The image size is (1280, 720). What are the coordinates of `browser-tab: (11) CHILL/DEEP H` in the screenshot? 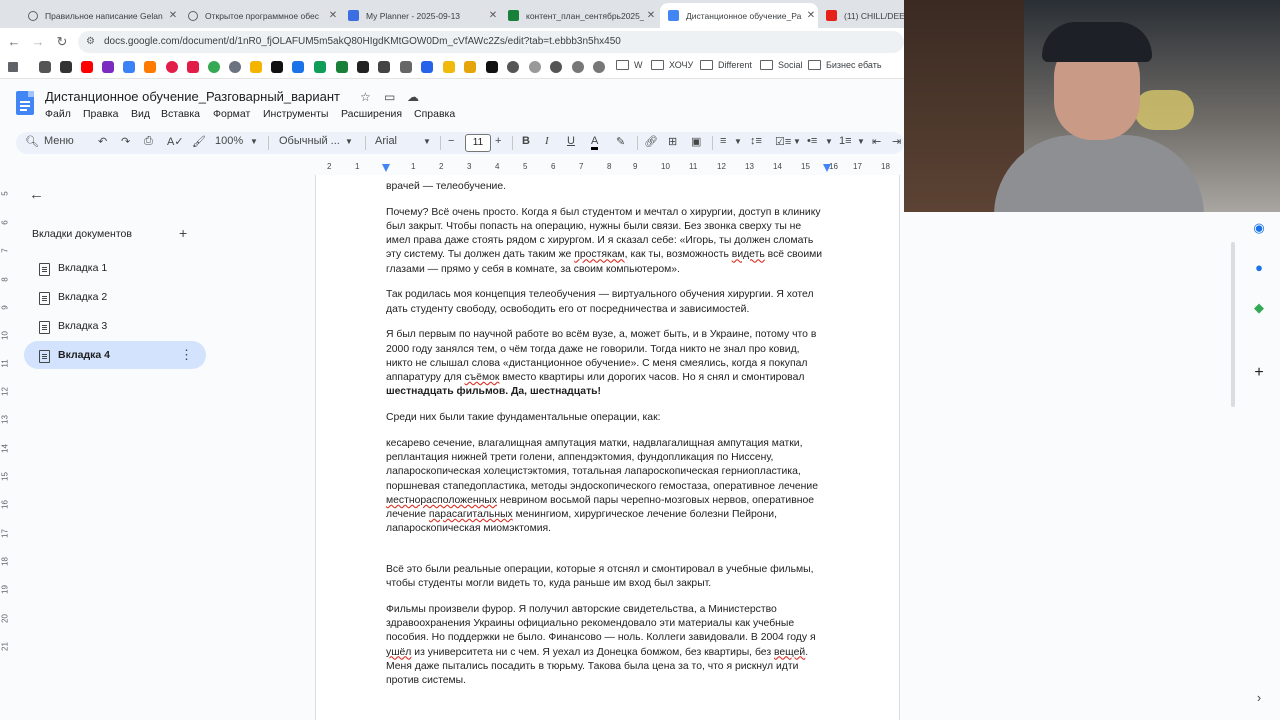 It's located at (861, 15).